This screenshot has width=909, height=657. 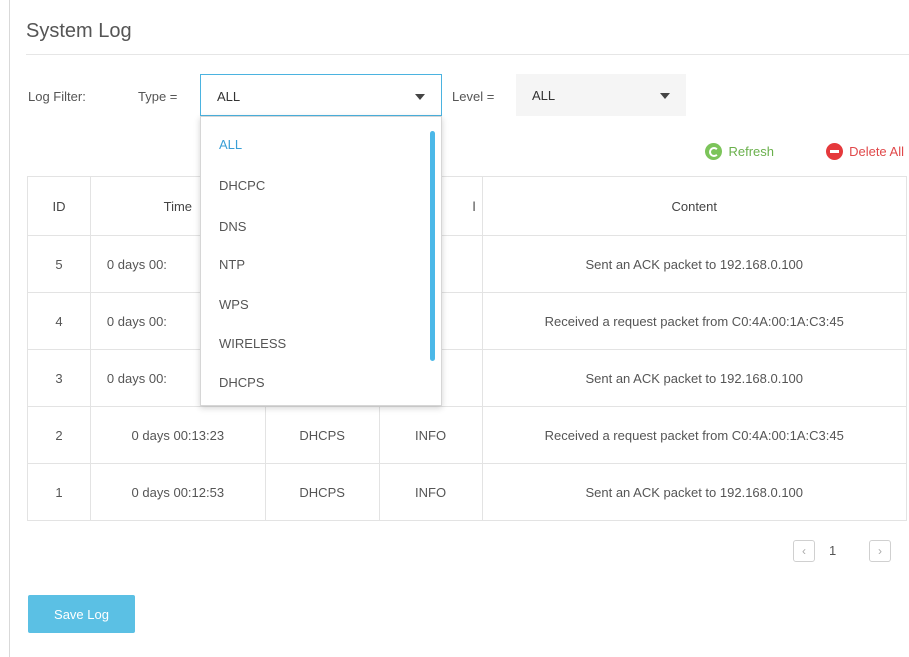 I want to click on column-header-content: Content, so click(x=694, y=206).